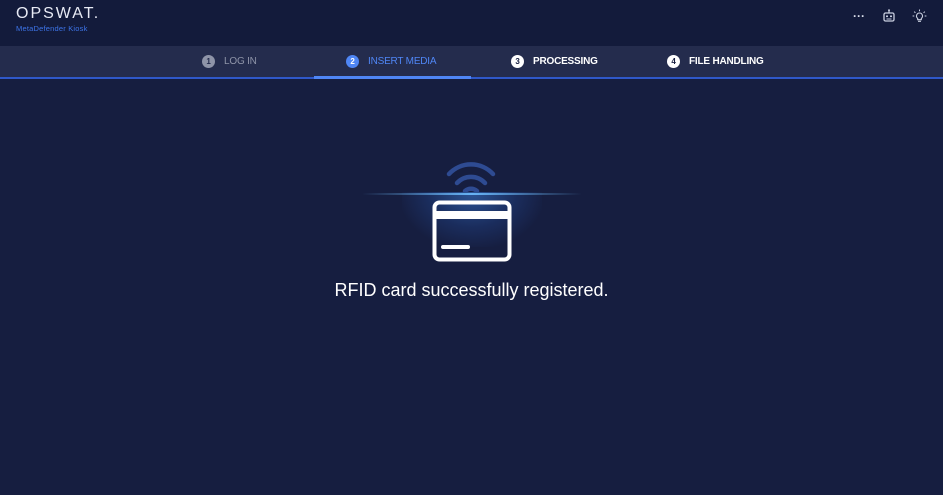  Describe the element at coordinates (517, 61) in the screenshot. I see `step-number: 3` at that location.